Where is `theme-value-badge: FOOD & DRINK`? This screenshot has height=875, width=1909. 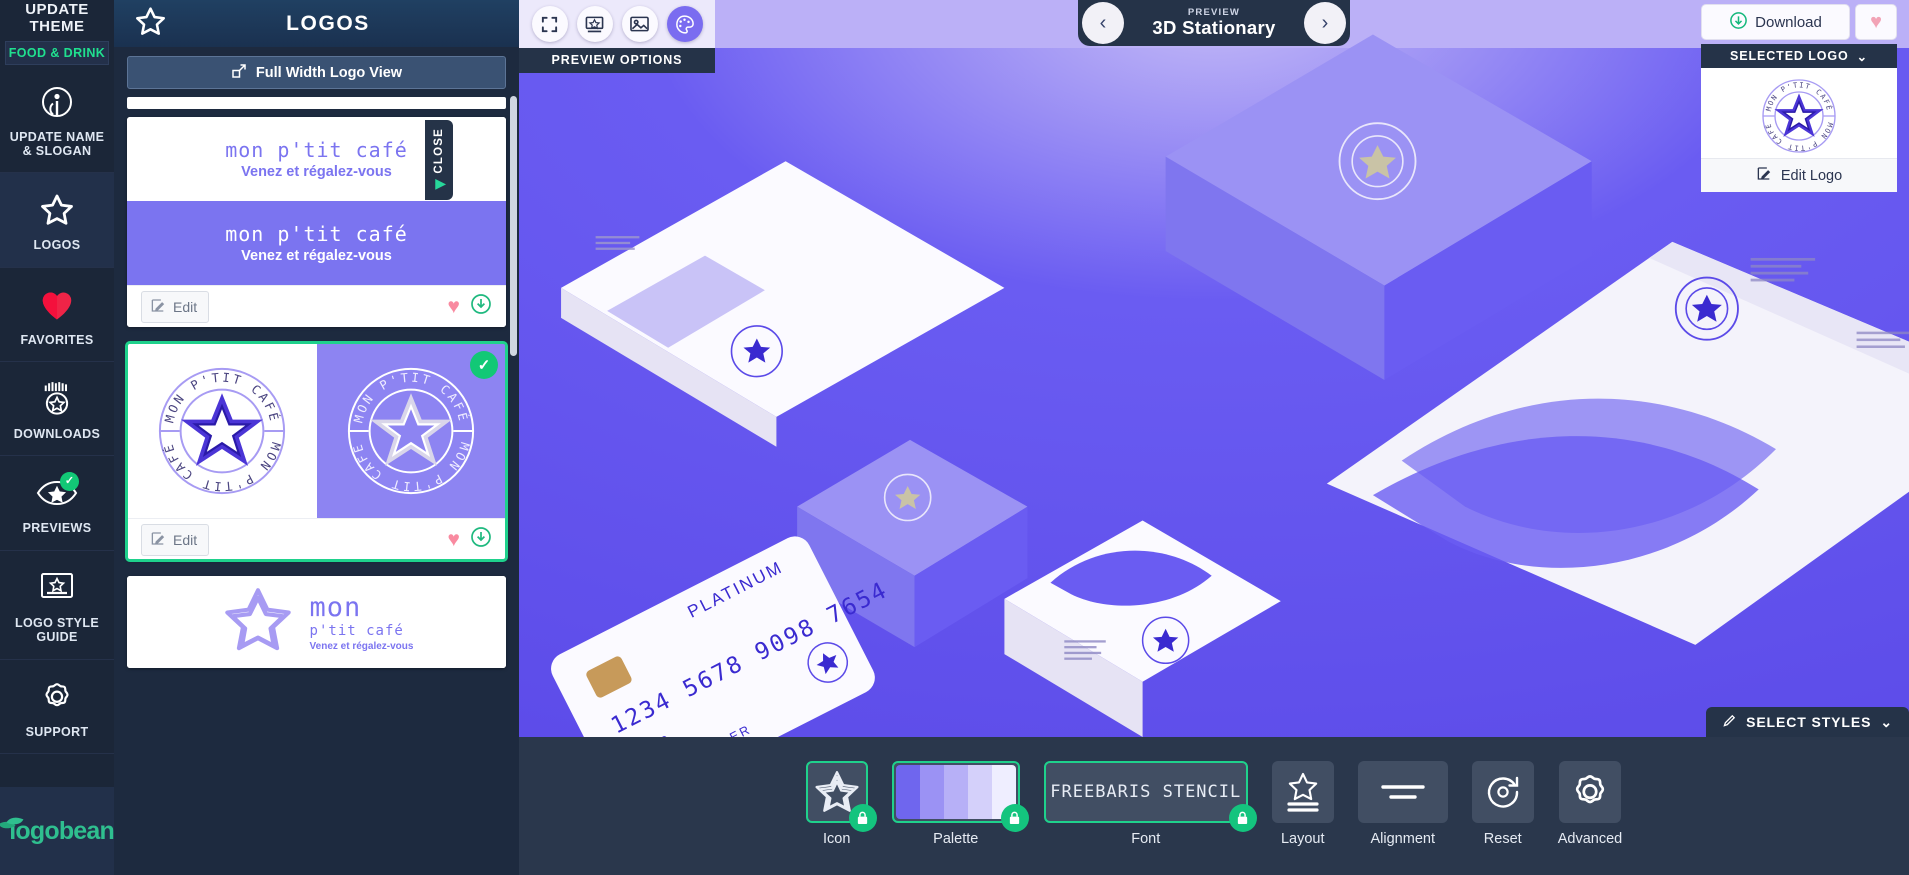
theme-value-badge: FOOD & DRINK is located at coordinates (57, 52).